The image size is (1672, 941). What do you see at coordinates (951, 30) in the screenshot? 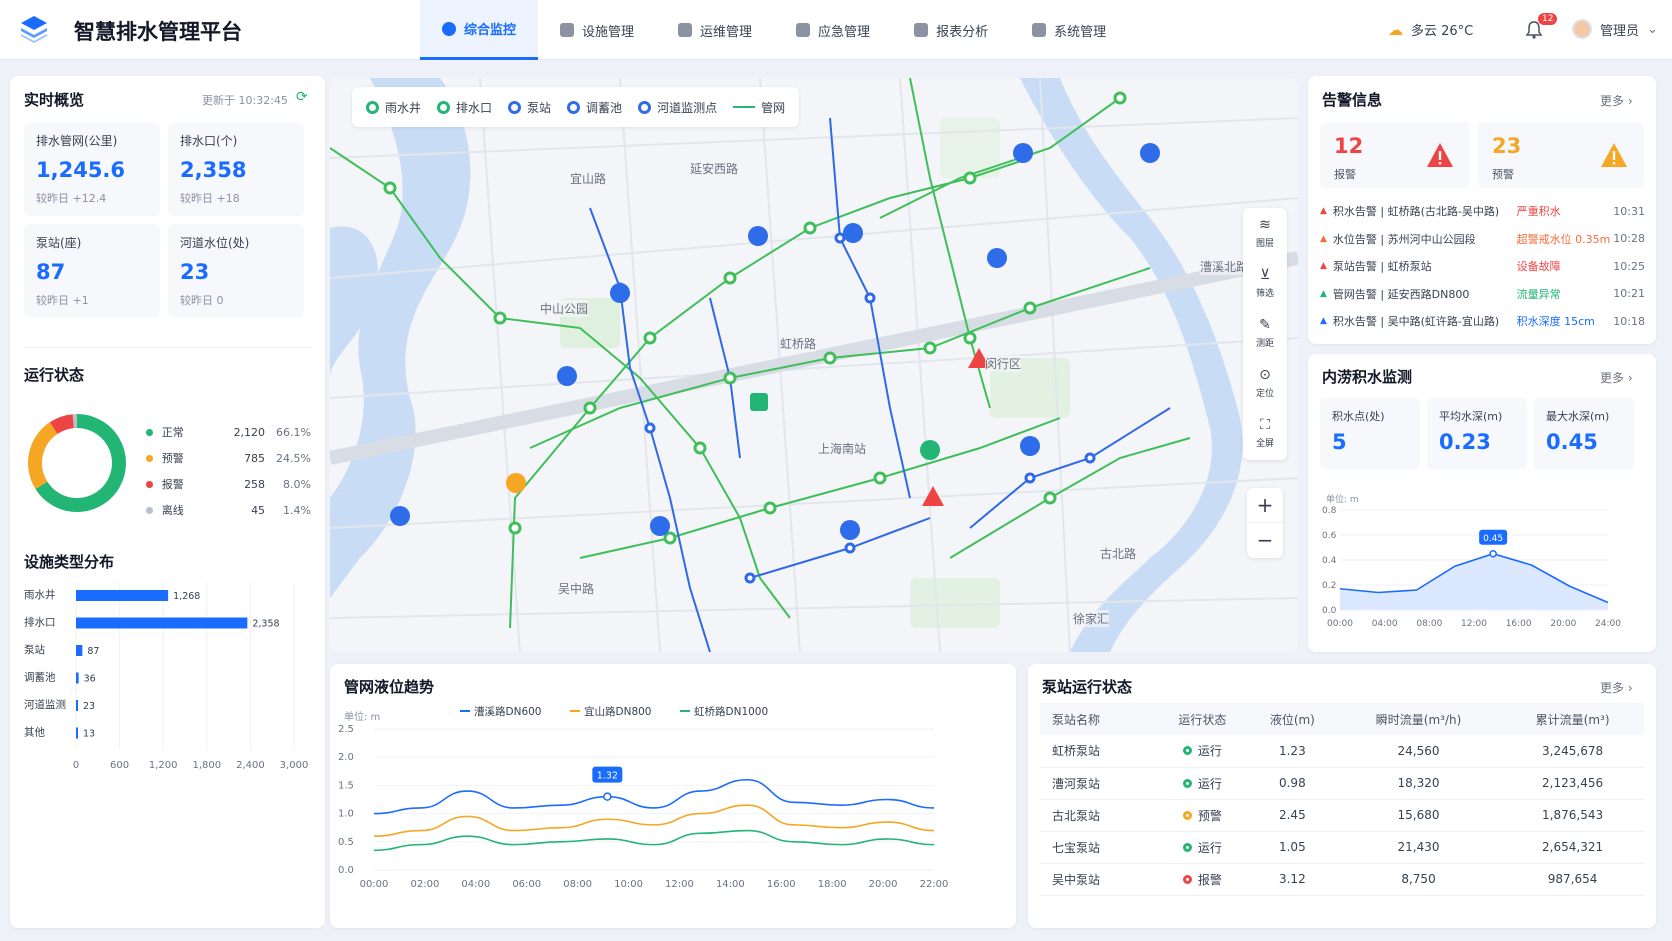
I see `nav-item-4: 报表分析` at bounding box center [951, 30].